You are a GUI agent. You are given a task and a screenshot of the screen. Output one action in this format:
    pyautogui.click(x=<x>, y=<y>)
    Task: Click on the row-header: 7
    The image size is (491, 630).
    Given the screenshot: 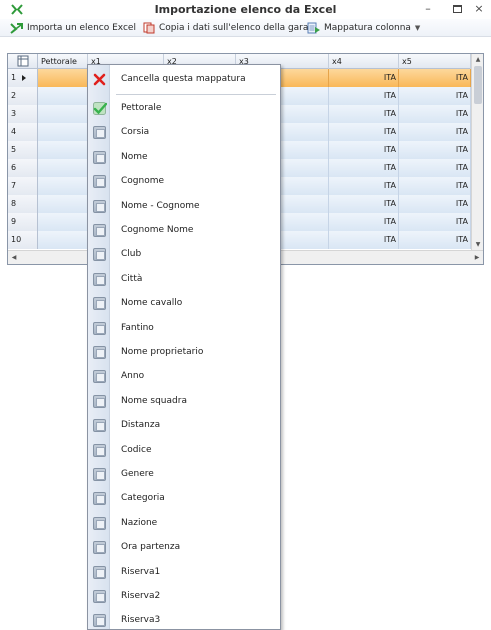 What is the action you would take?
    pyautogui.click(x=23, y=186)
    